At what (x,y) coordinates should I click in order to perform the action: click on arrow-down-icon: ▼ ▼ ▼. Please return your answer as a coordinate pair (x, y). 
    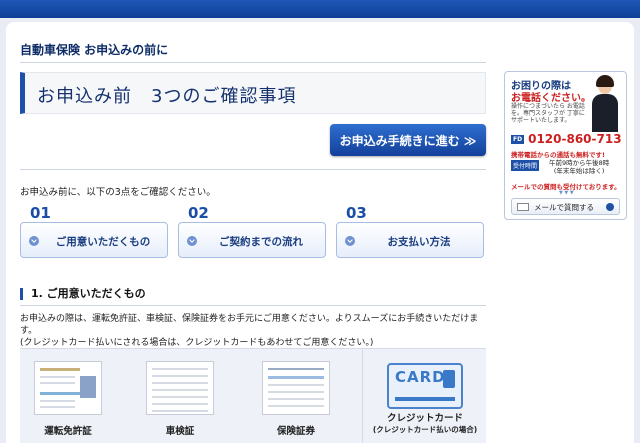
    Looking at the image, I should click on (566, 193).